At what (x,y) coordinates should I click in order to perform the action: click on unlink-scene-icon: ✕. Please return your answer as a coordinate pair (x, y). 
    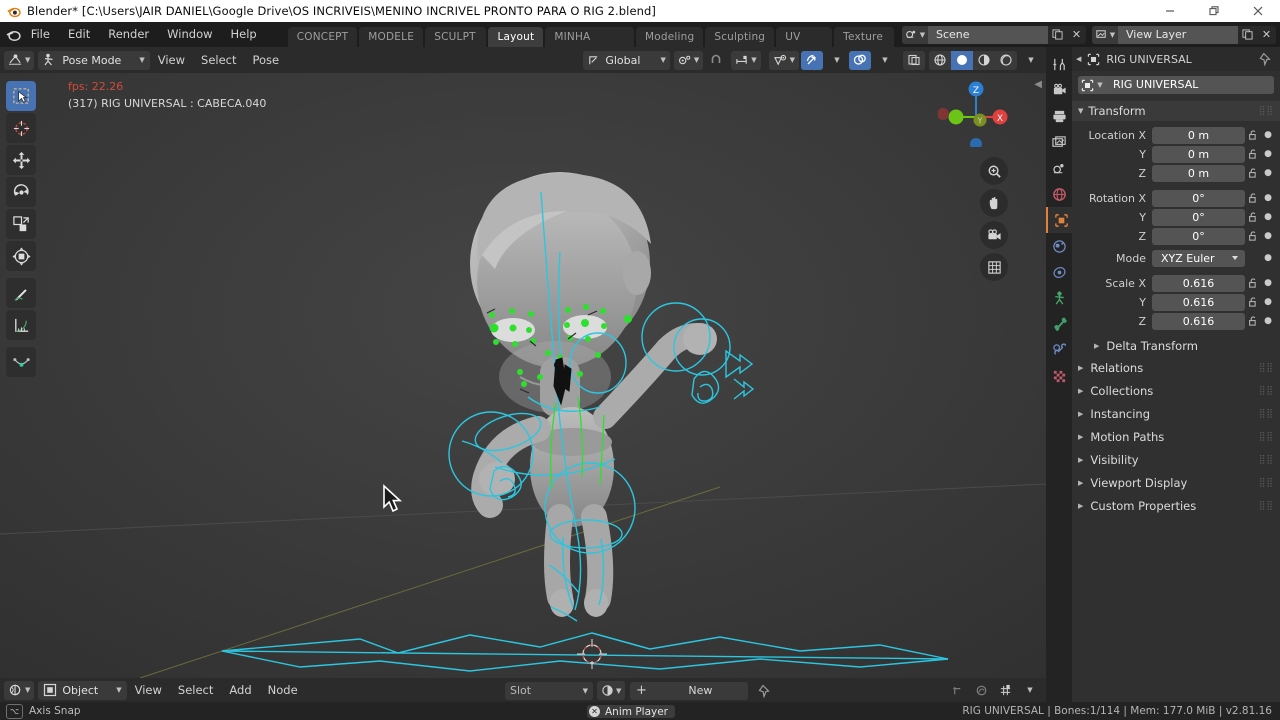
    Looking at the image, I should click on (1076, 35).